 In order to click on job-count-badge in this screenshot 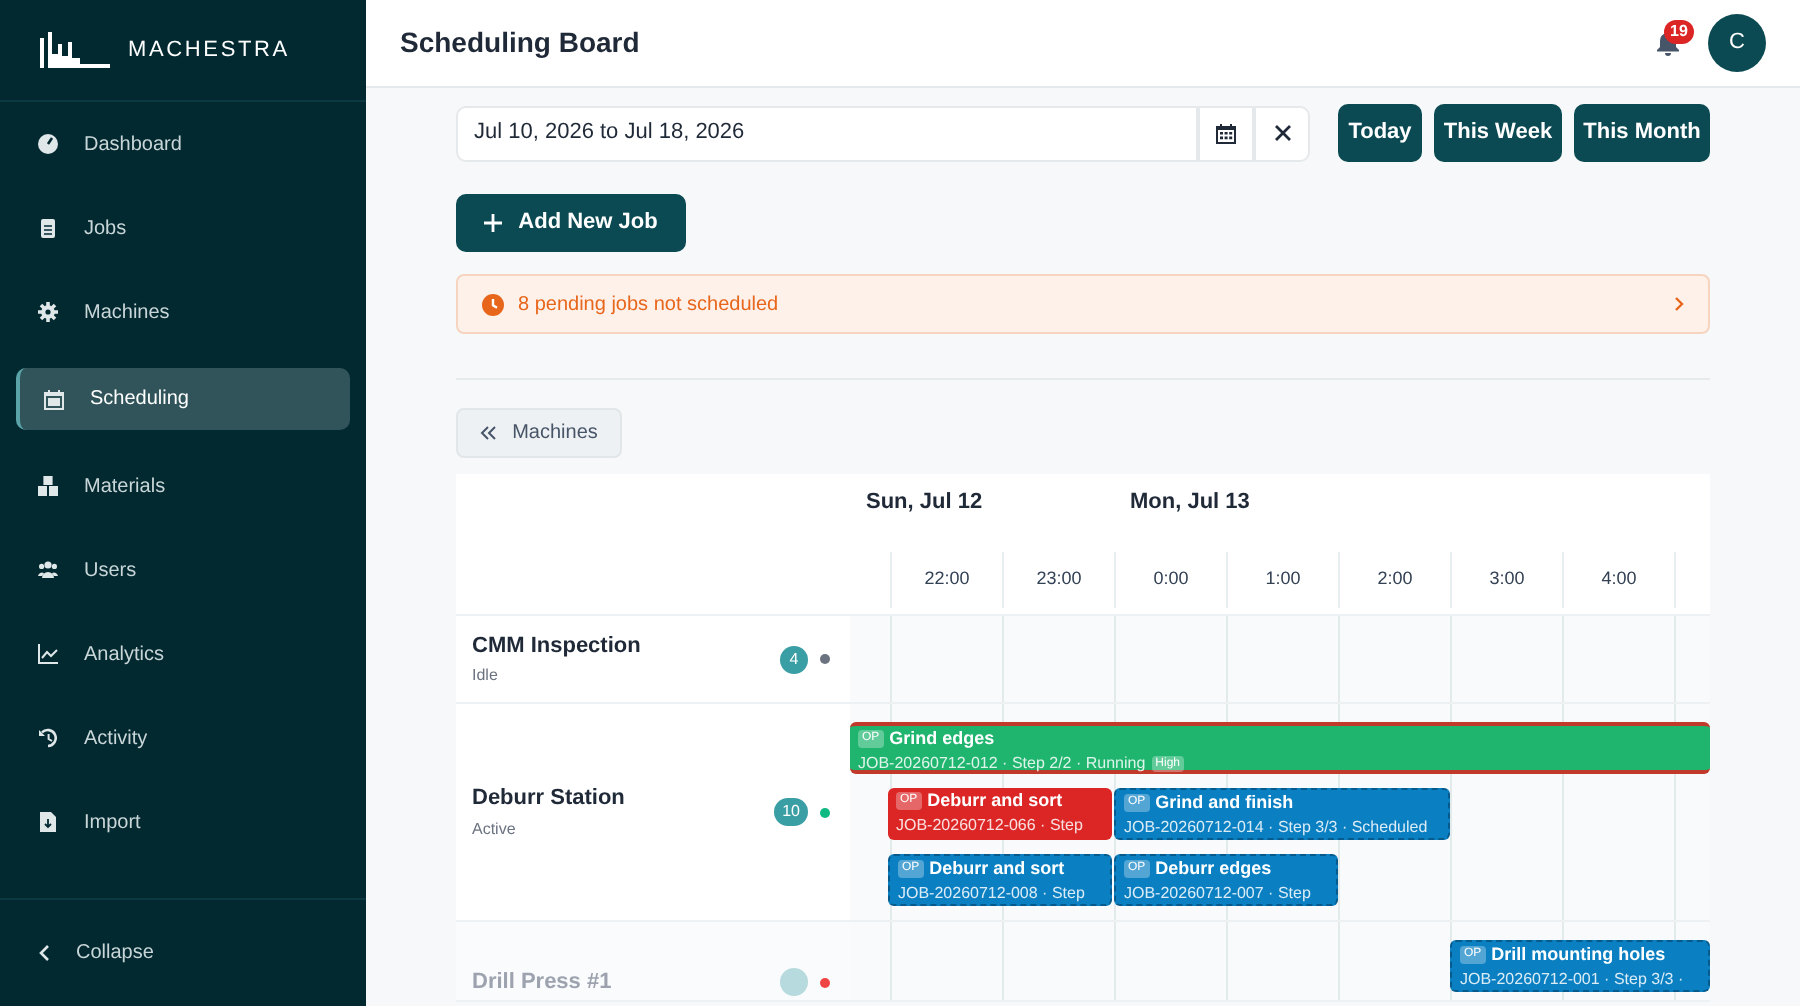, I will do `click(794, 982)`.